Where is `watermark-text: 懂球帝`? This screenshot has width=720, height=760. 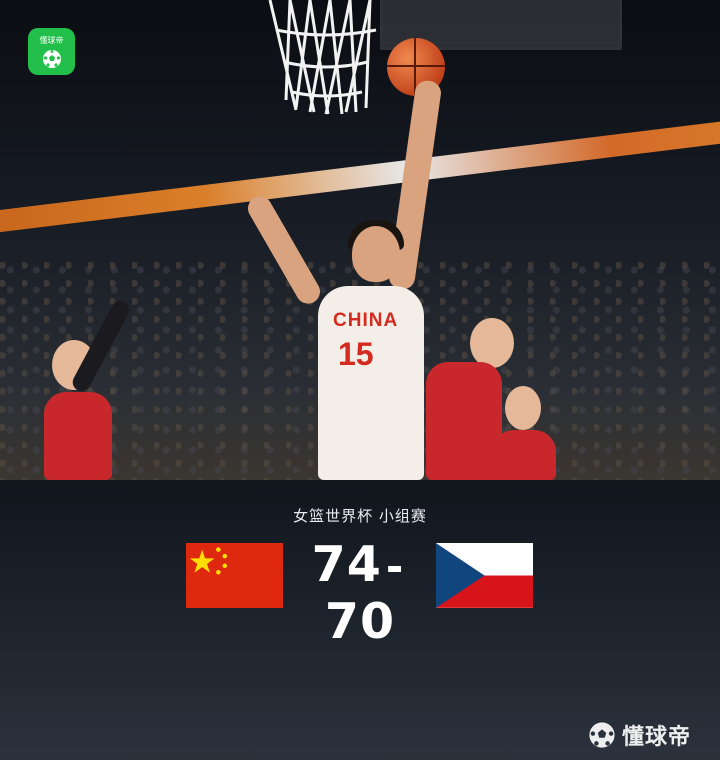 watermark-text: 懂球帝 is located at coordinates (657, 737).